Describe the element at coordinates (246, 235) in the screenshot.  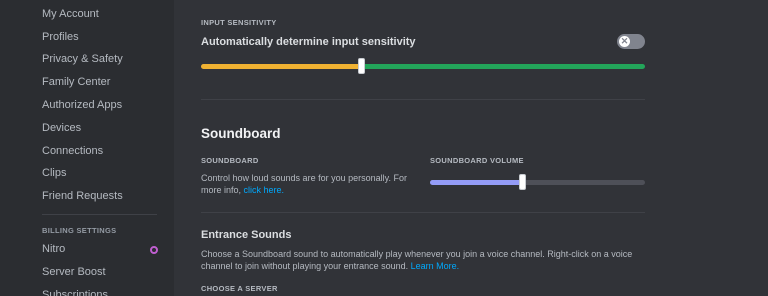
I see `entrance-sounds-title: Entrance Sounds` at that location.